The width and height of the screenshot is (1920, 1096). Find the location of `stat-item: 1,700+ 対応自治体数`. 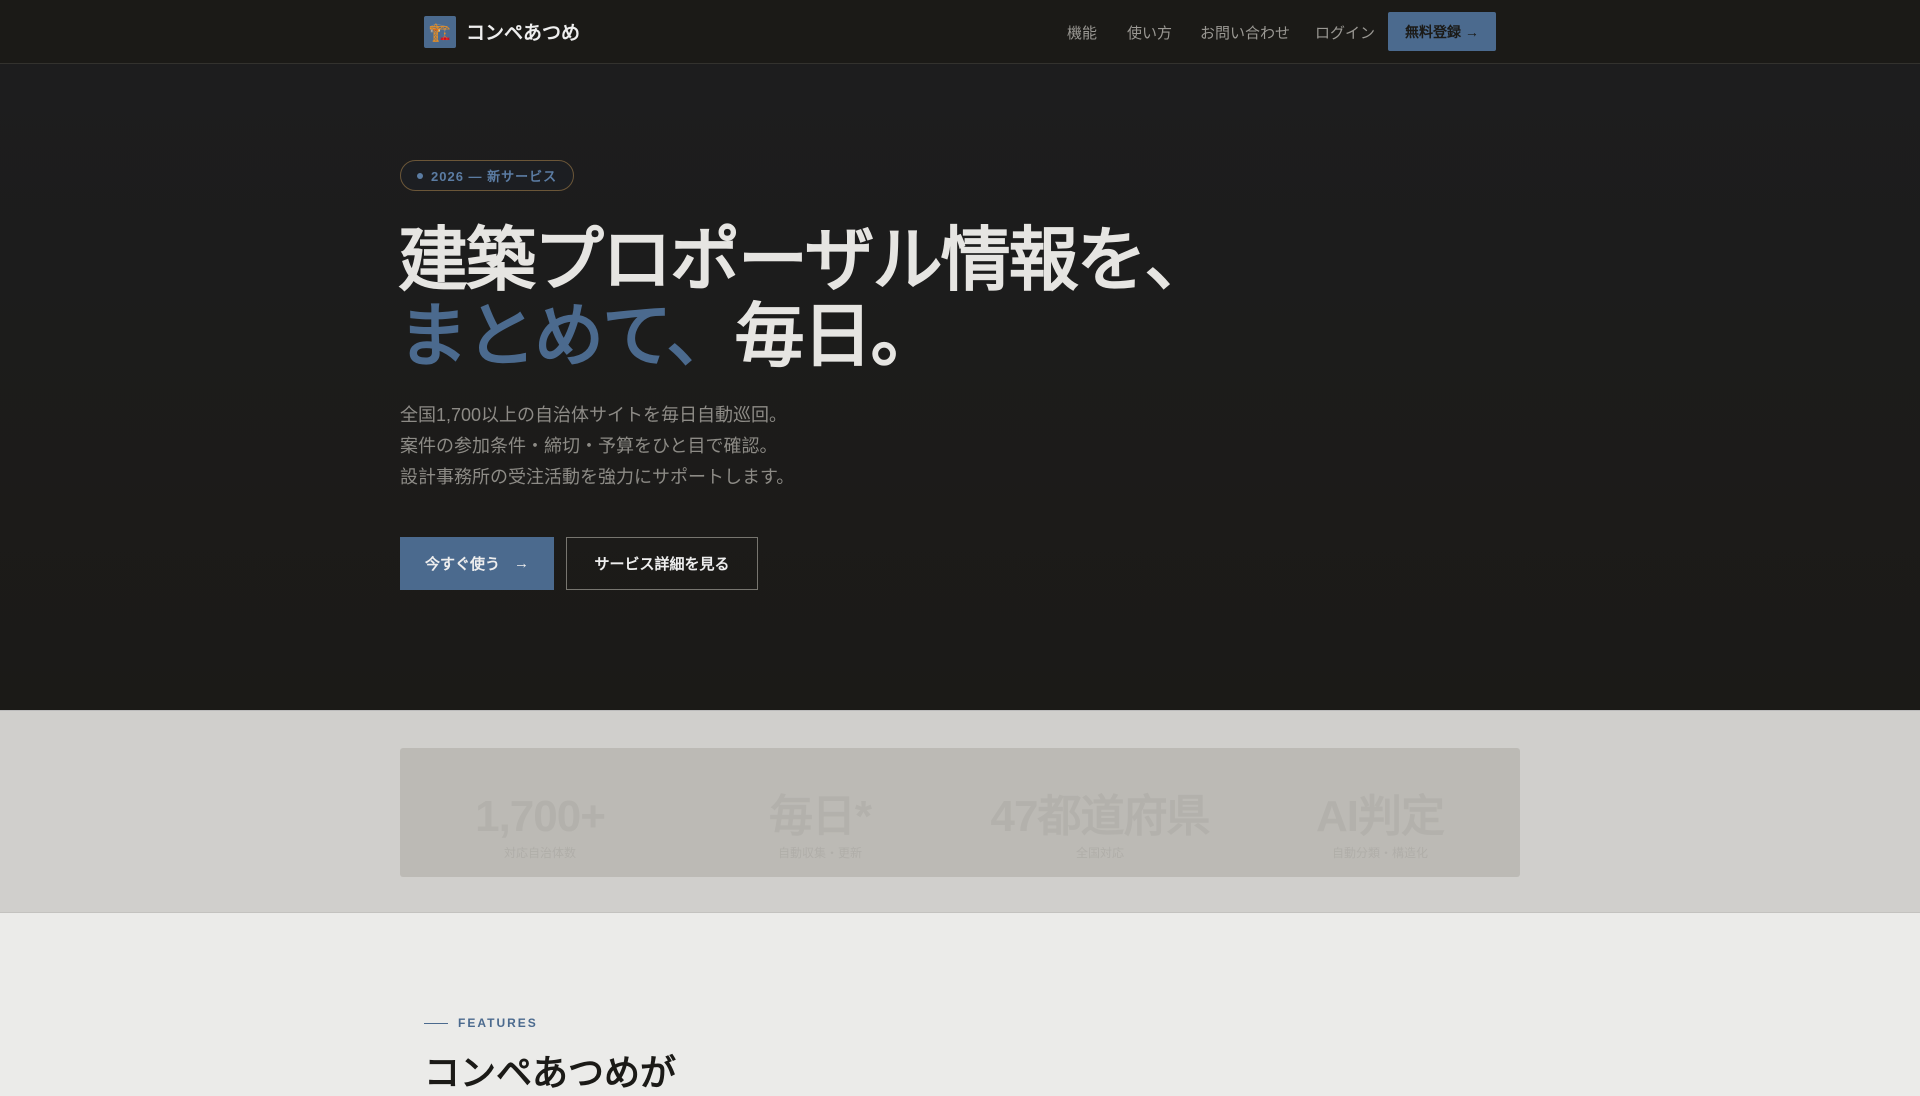

stat-item: 1,700+ 対応自治体数 is located at coordinates (540, 812).